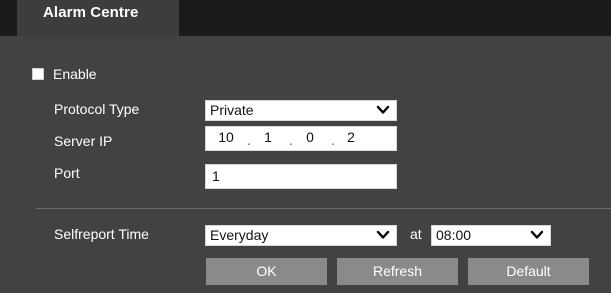  What do you see at coordinates (97, 109) in the screenshot?
I see `protocol-type-label: Protocol Type` at bounding box center [97, 109].